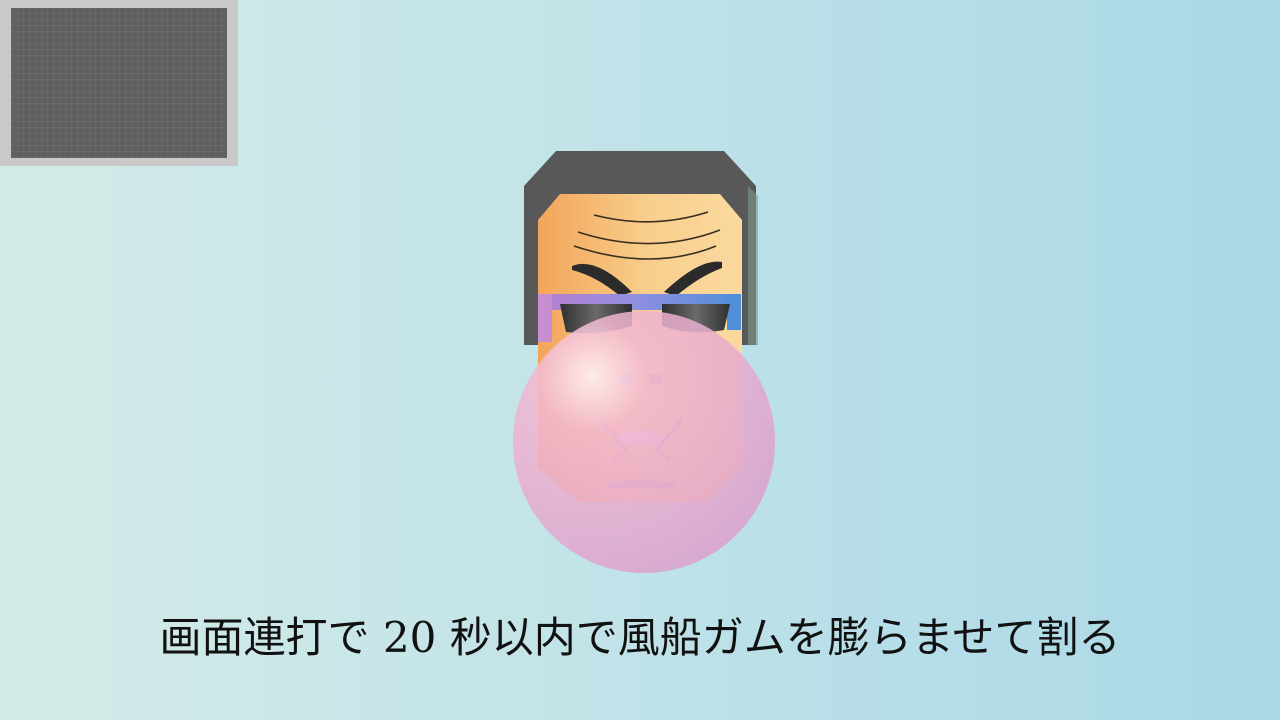 The image size is (1280, 720). What do you see at coordinates (644, 442) in the screenshot?
I see `bubble-gum-icon` at bounding box center [644, 442].